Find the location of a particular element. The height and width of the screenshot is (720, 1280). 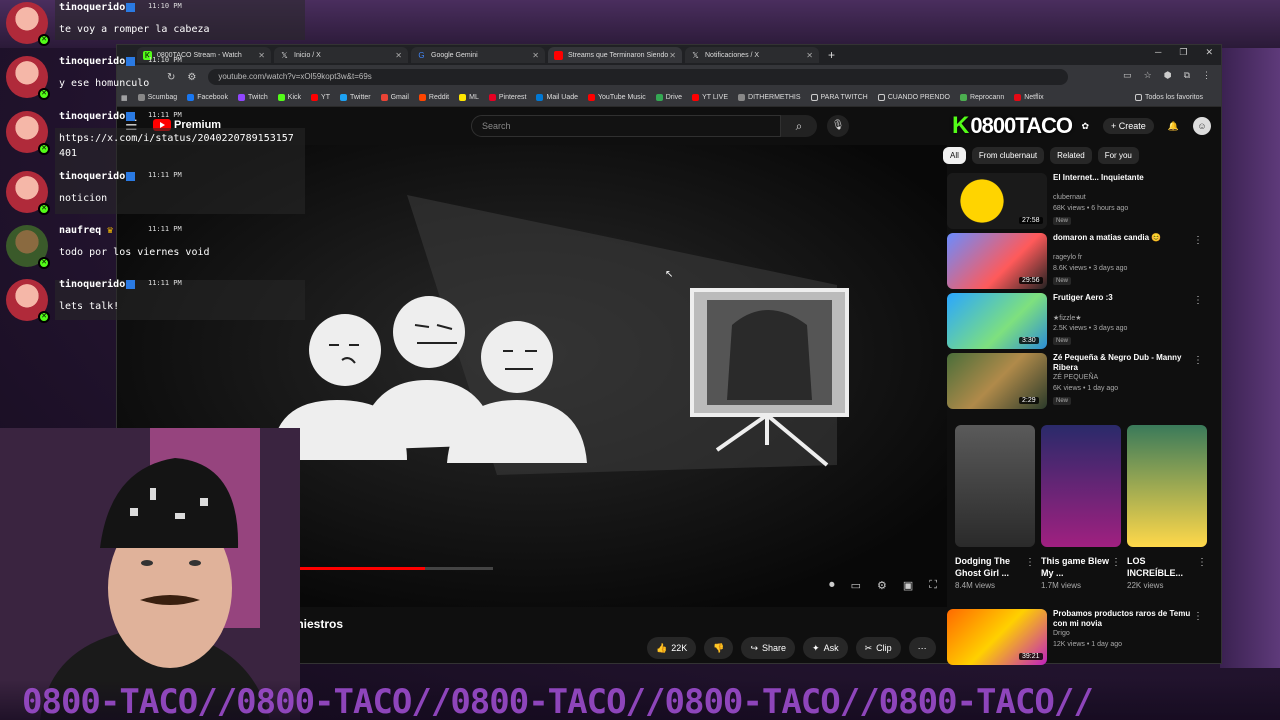

bookmark: DITHERMETHIS is located at coordinates (769, 97).